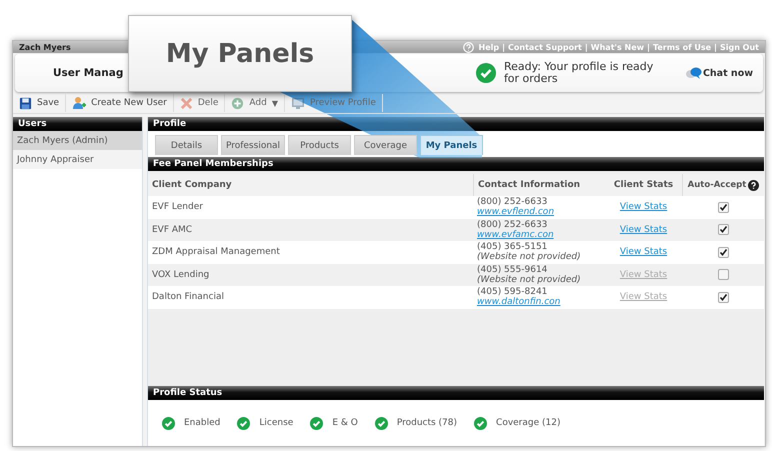 This screenshot has height=451, width=772. What do you see at coordinates (88, 73) in the screenshot?
I see `page-title: User Manag` at bounding box center [88, 73].